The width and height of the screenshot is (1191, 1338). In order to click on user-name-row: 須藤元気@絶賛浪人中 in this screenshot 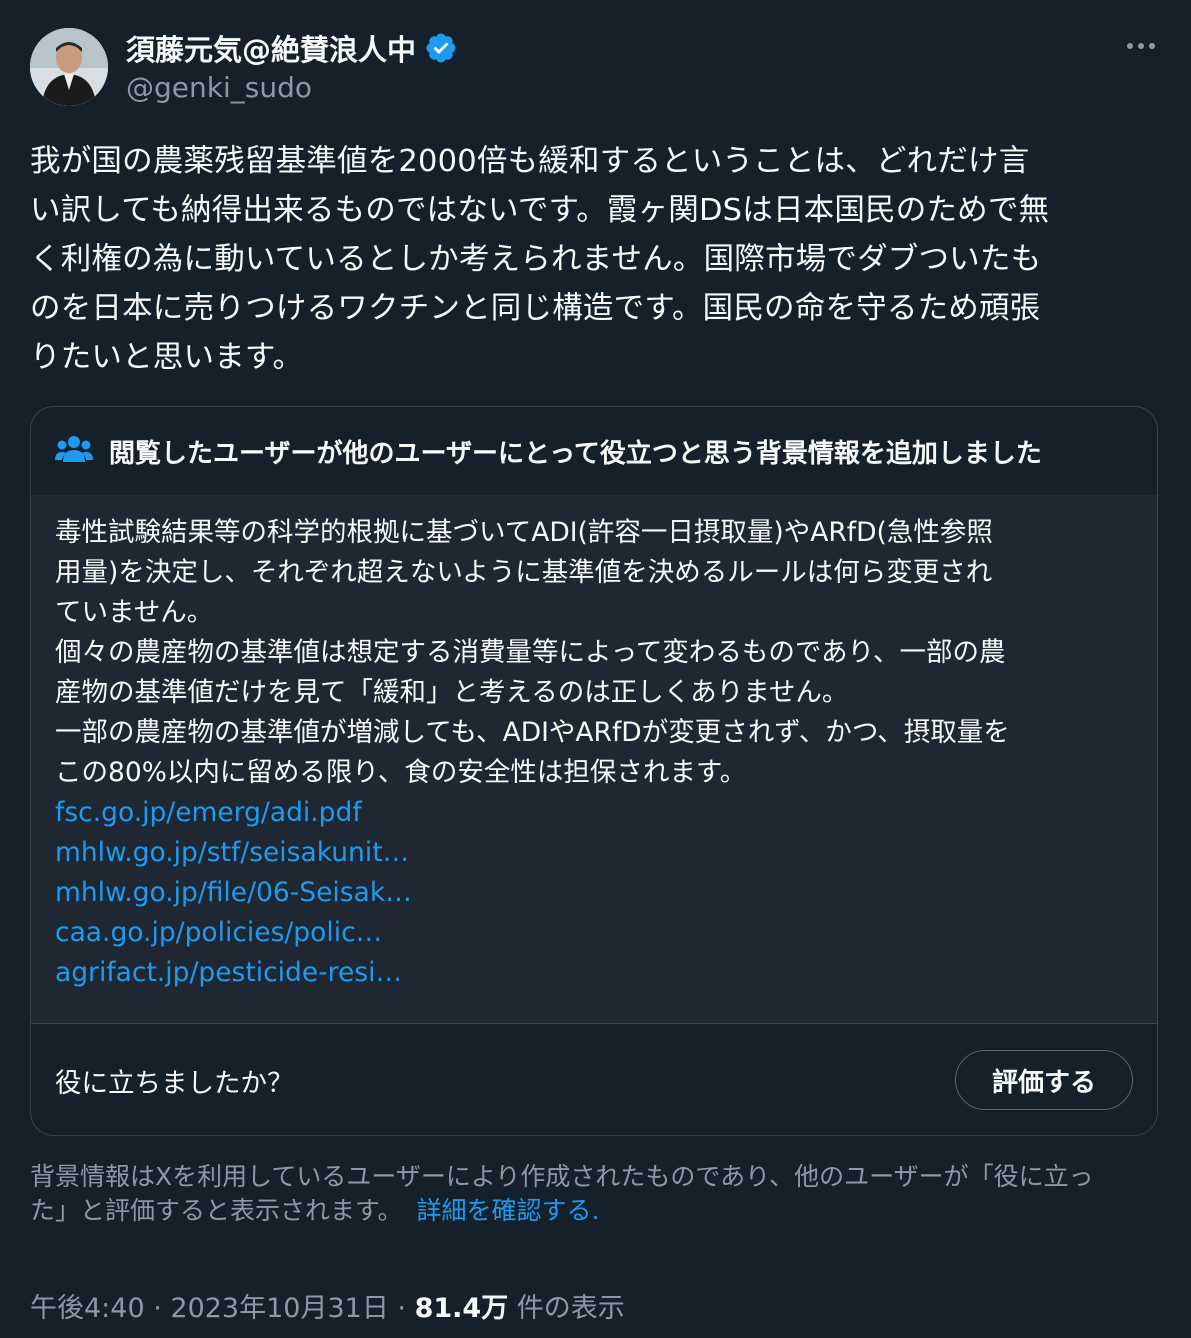, I will do `click(292, 48)`.